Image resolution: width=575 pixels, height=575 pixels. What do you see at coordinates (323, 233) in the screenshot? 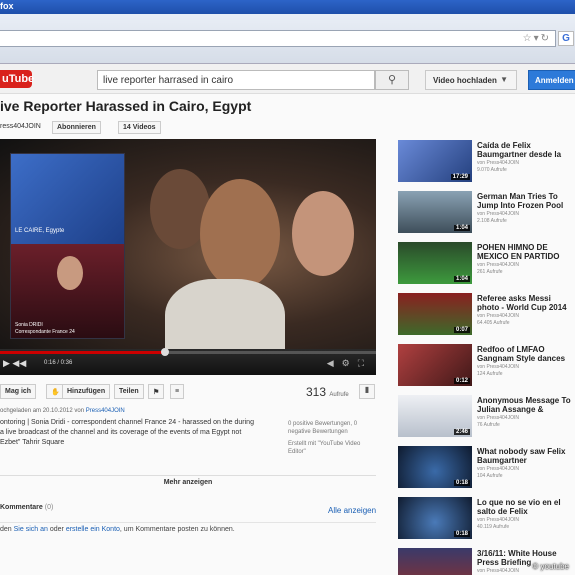
I see `person-face-right` at bounding box center [323, 233].